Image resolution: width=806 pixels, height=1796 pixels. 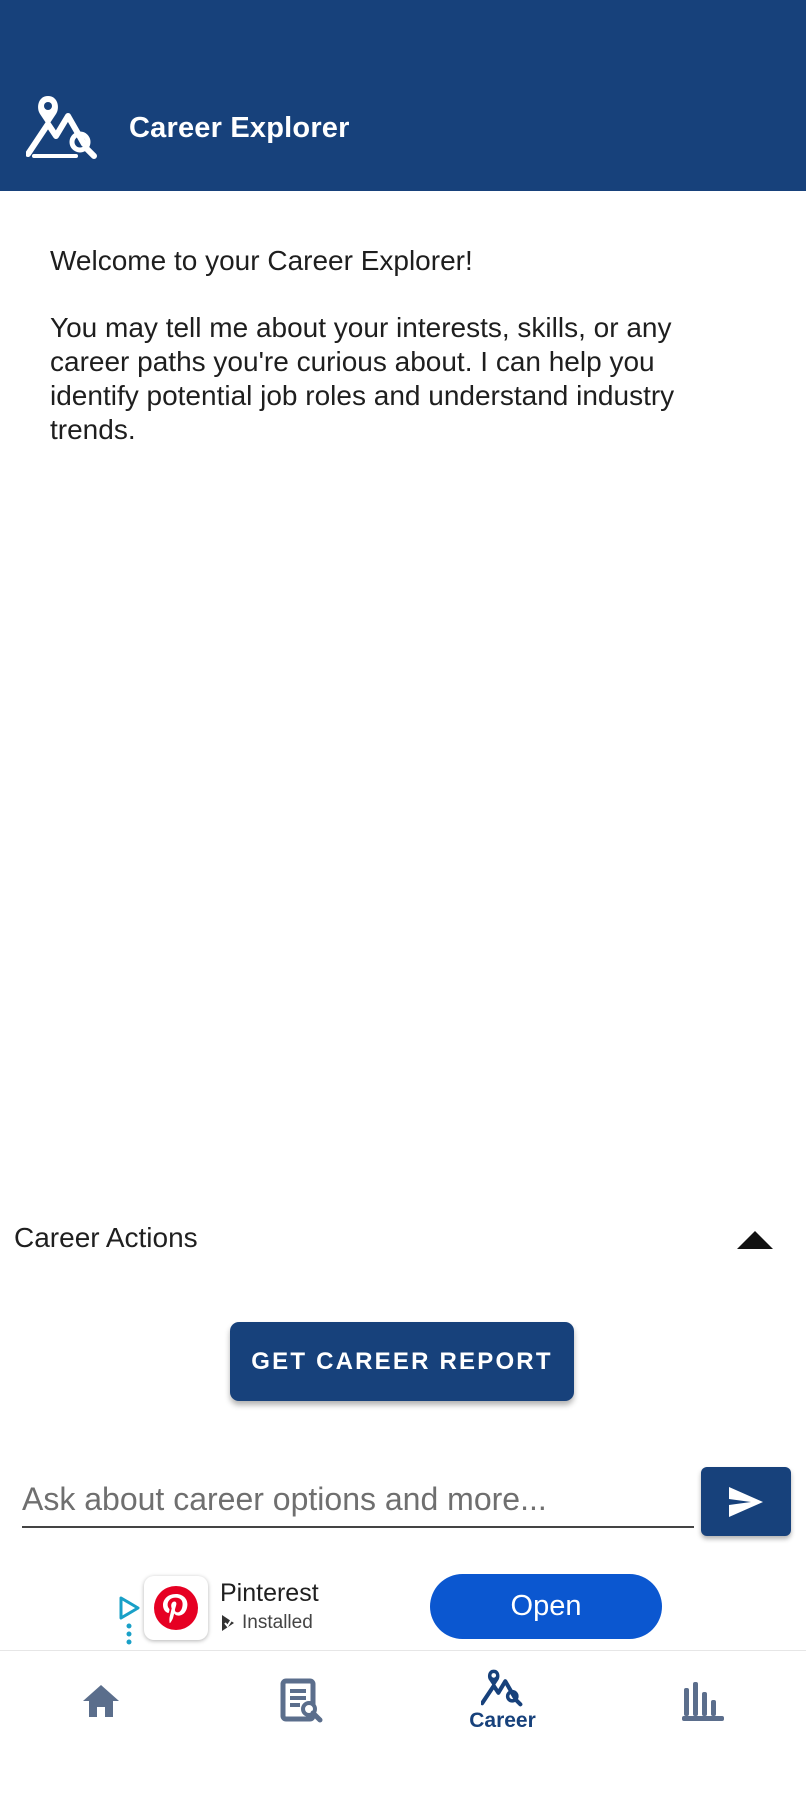 I want to click on nav-item-articles, so click(x=301, y=1723).